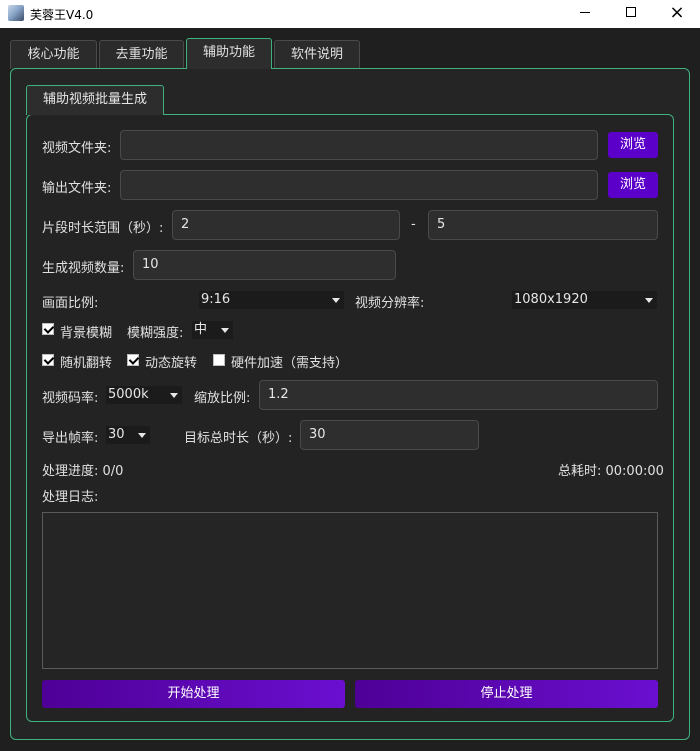 The width and height of the screenshot is (700, 751). Describe the element at coordinates (229, 53) in the screenshot. I see `tab-auxiliary: 辅助功能` at that location.